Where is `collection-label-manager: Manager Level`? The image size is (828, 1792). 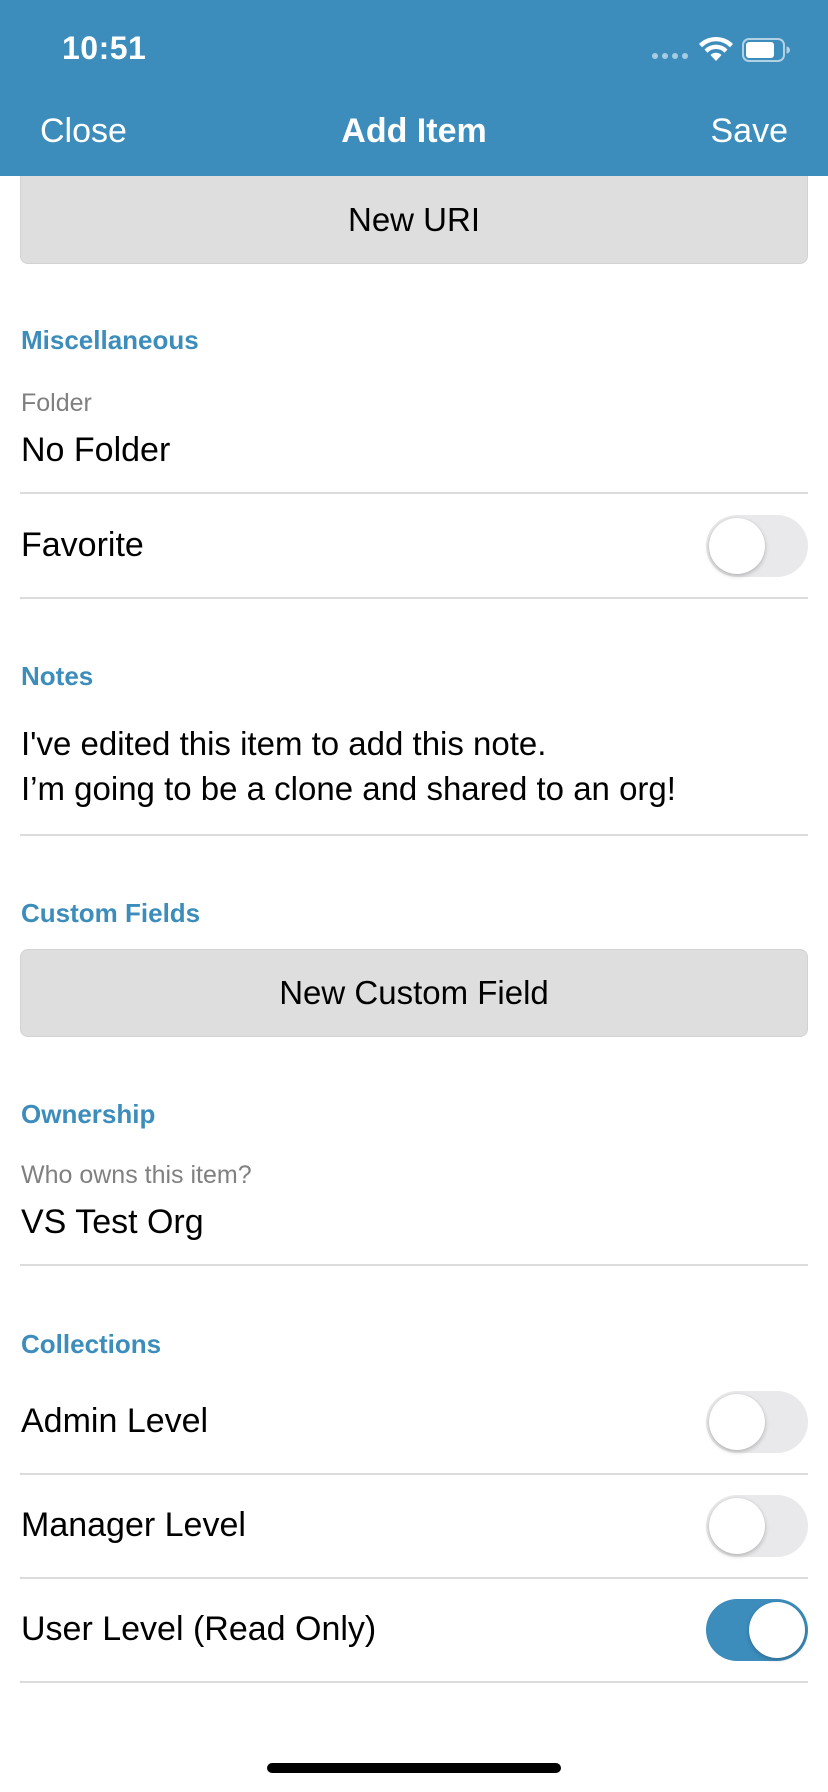 collection-label-manager: Manager Level is located at coordinates (133, 1525).